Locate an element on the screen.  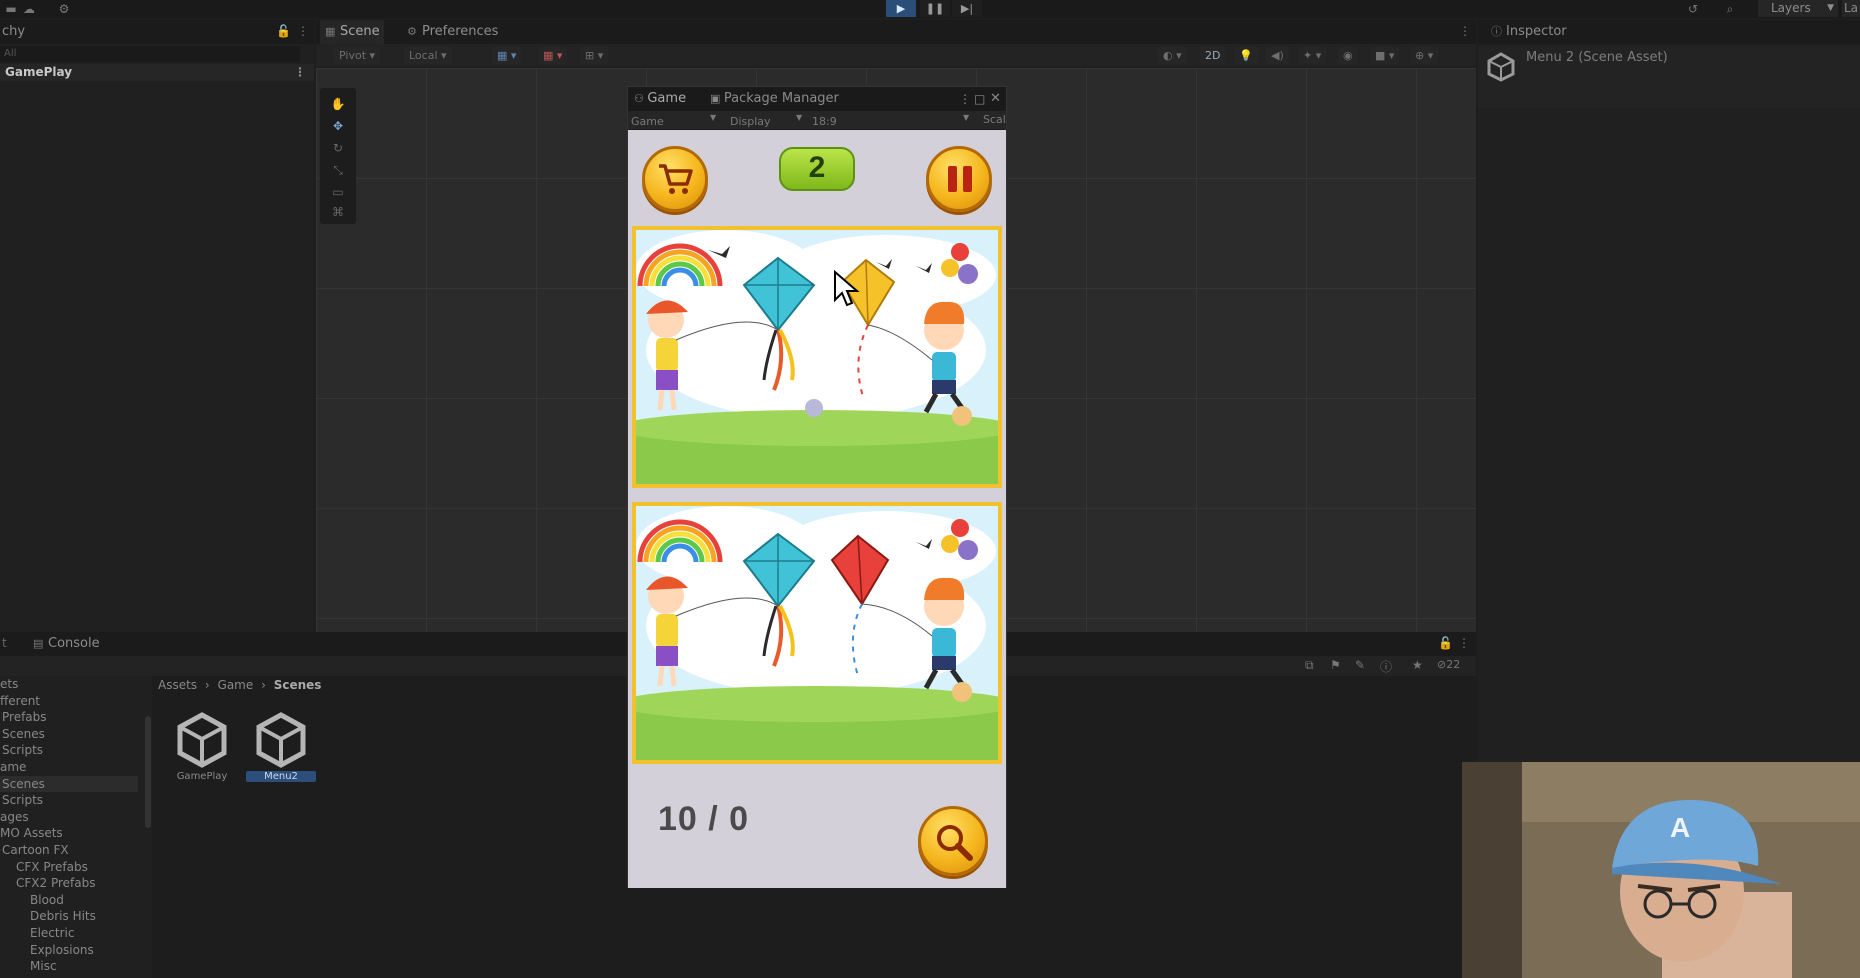
scale-tool-icon: ⤡ is located at coordinates (338, 170).